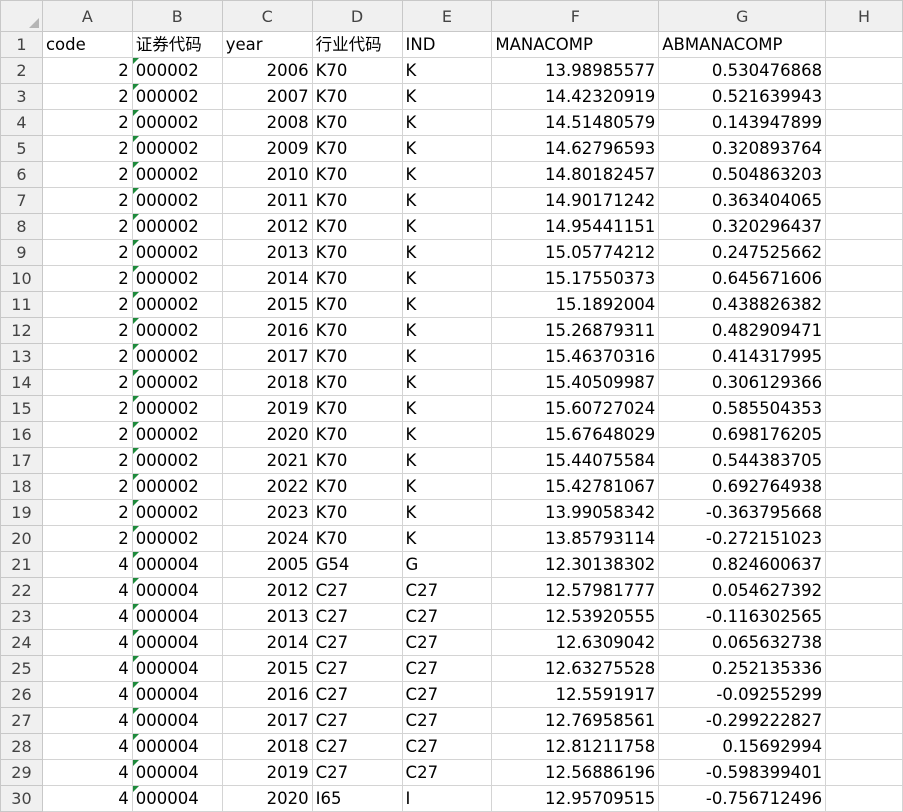 This screenshot has height=812, width=903. Describe the element at coordinates (357, 798) in the screenshot. I see `cell-industry-code: I65` at that location.